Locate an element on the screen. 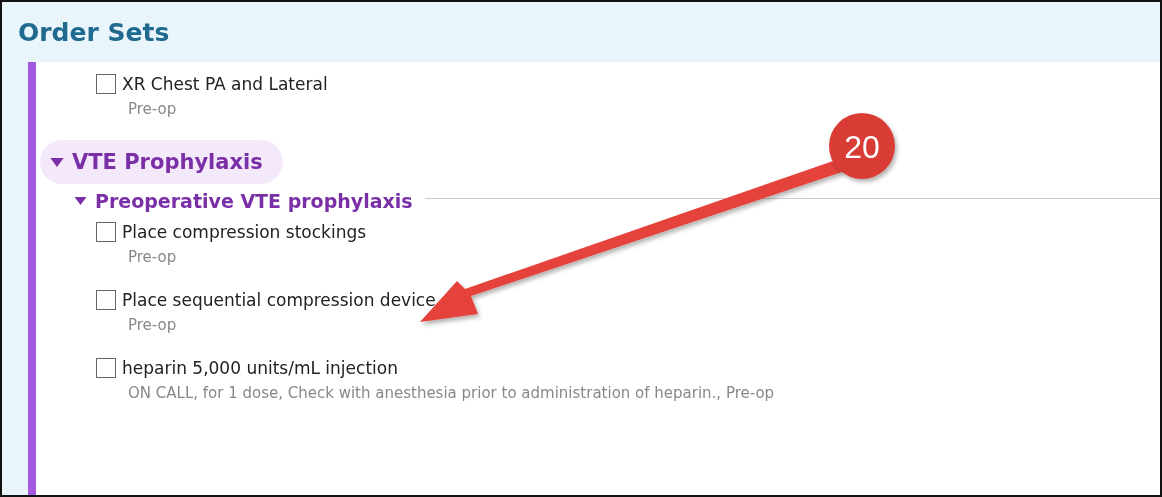  order-label: heparin 5,000 units/mL injection is located at coordinates (260, 368).